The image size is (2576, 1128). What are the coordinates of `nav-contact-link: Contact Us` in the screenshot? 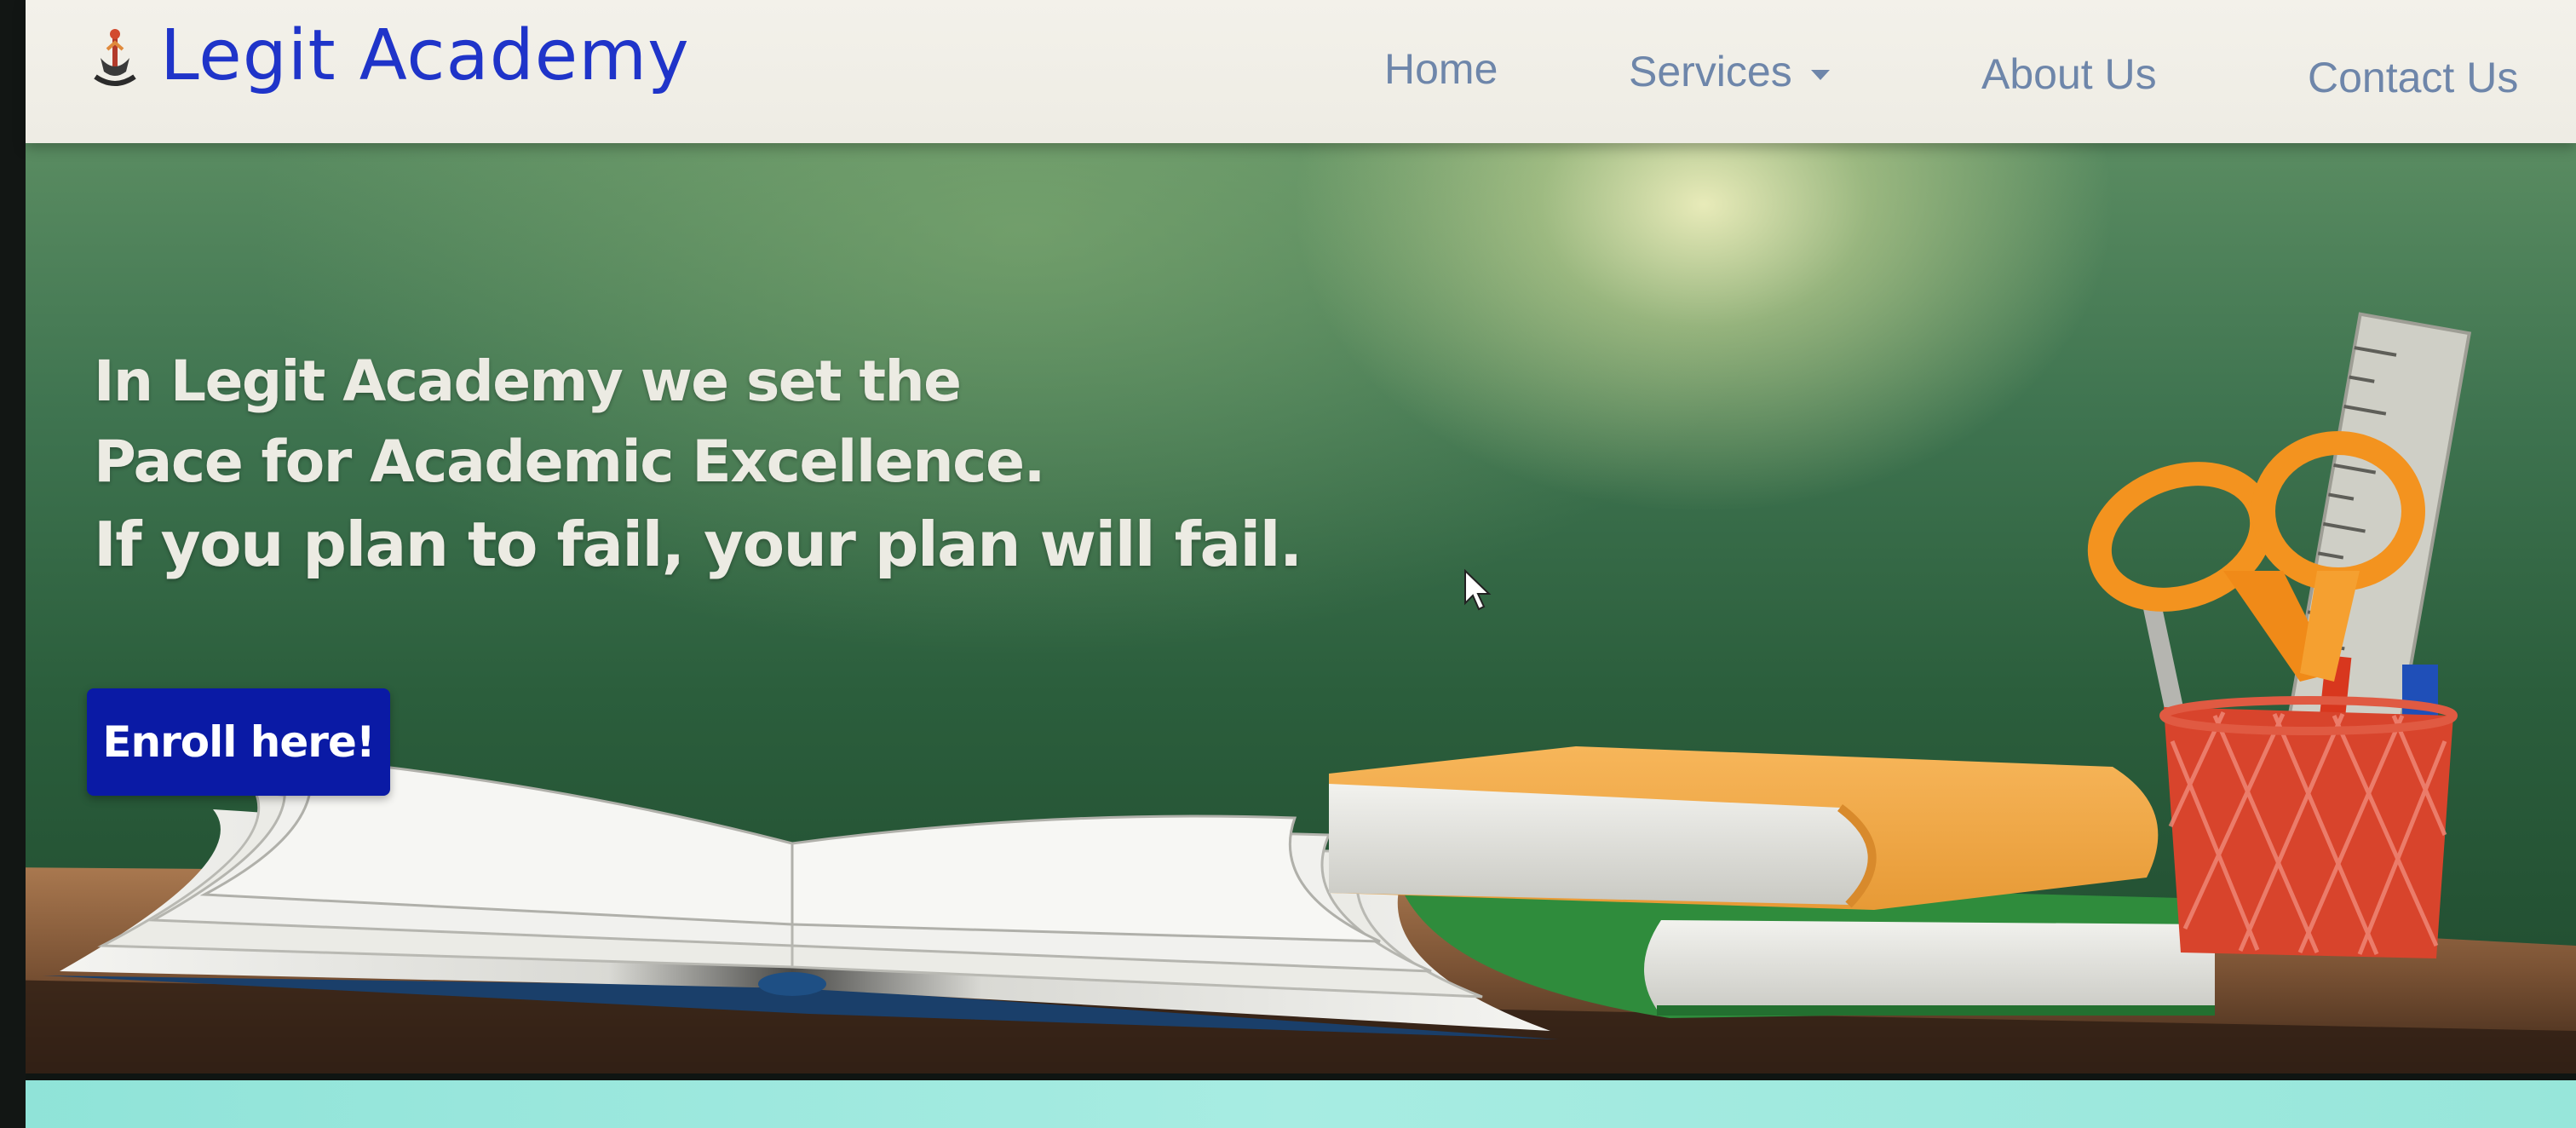 It's located at (2413, 77).